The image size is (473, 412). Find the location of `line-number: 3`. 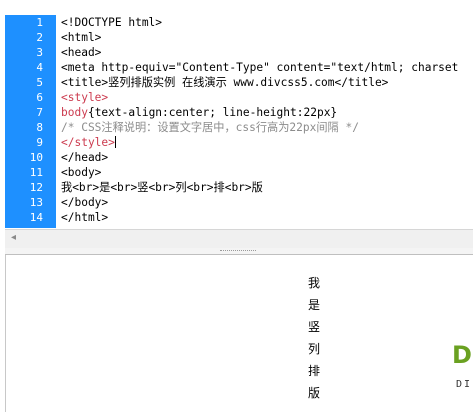

line-number: 3 is located at coordinates (39, 52).